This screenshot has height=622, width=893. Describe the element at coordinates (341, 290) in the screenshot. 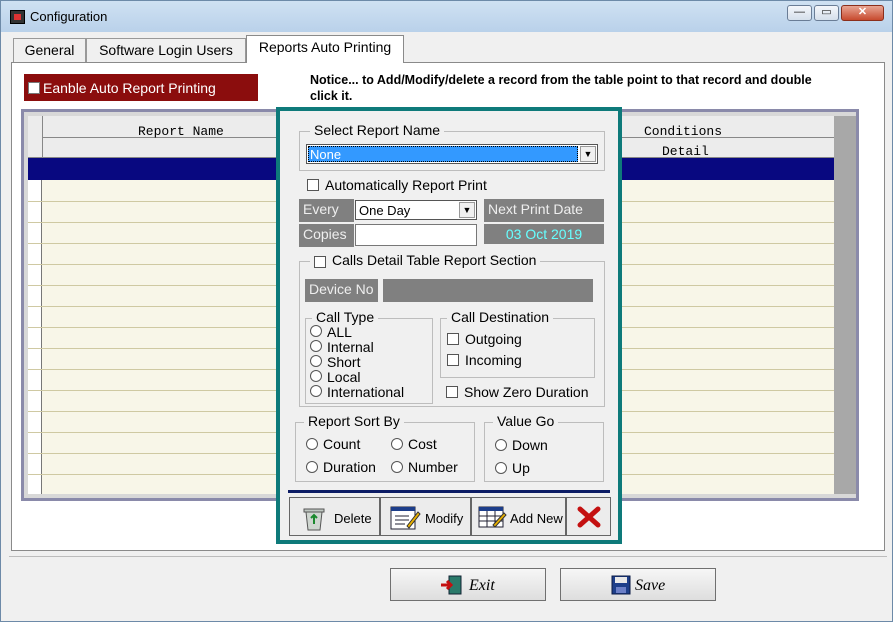

I see `device-no-label: Device No` at that location.